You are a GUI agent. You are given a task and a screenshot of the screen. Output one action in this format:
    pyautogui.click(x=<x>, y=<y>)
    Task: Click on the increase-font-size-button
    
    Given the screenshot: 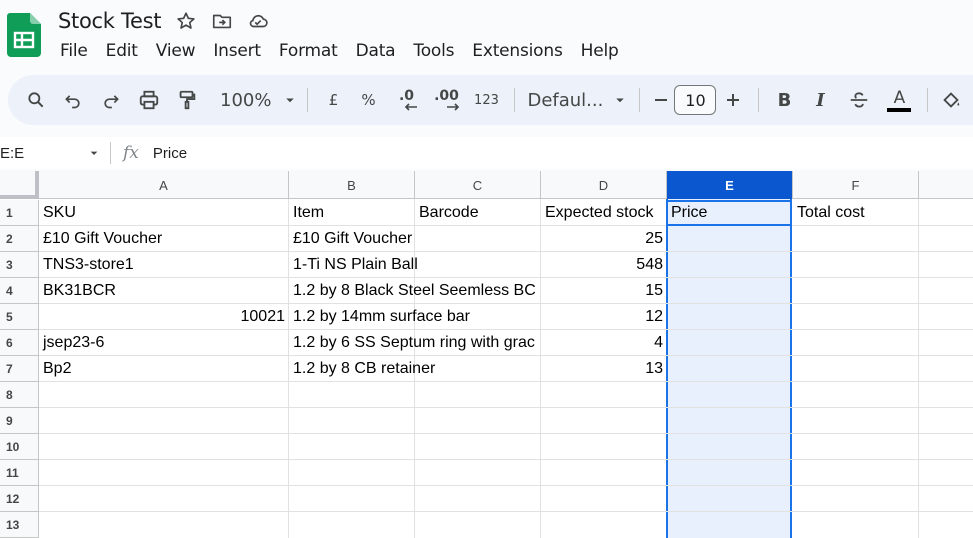 What is the action you would take?
    pyautogui.click(x=733, y=100)
    